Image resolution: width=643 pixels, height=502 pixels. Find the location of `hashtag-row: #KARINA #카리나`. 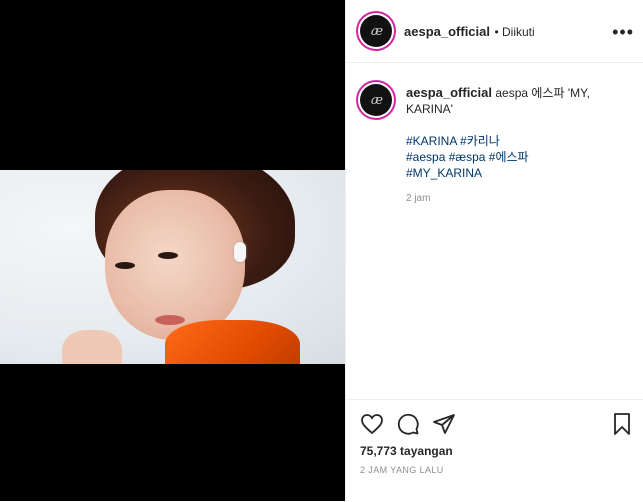

hashtag-row: #KARINA #카리나 is located at coordinates (518, 141).